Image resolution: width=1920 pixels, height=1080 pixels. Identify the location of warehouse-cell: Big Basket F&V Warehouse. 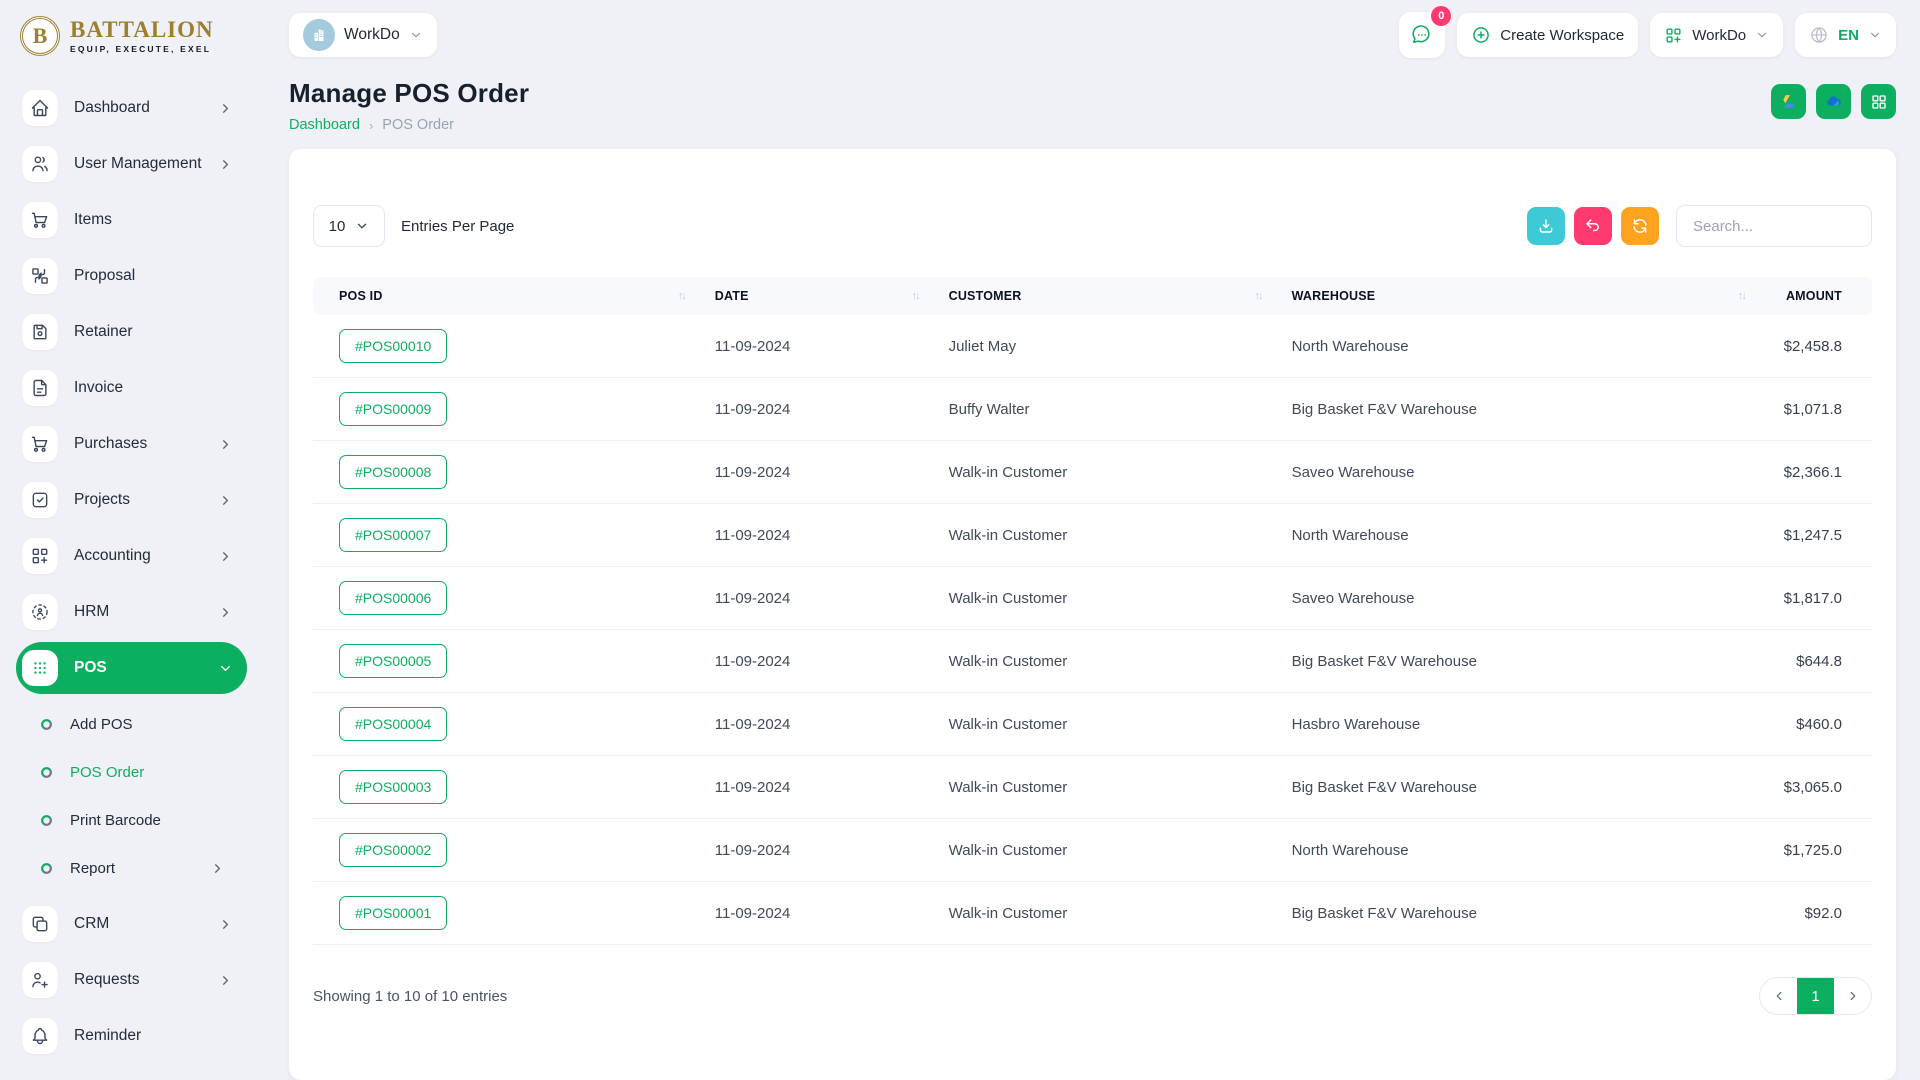
(1521, 787).